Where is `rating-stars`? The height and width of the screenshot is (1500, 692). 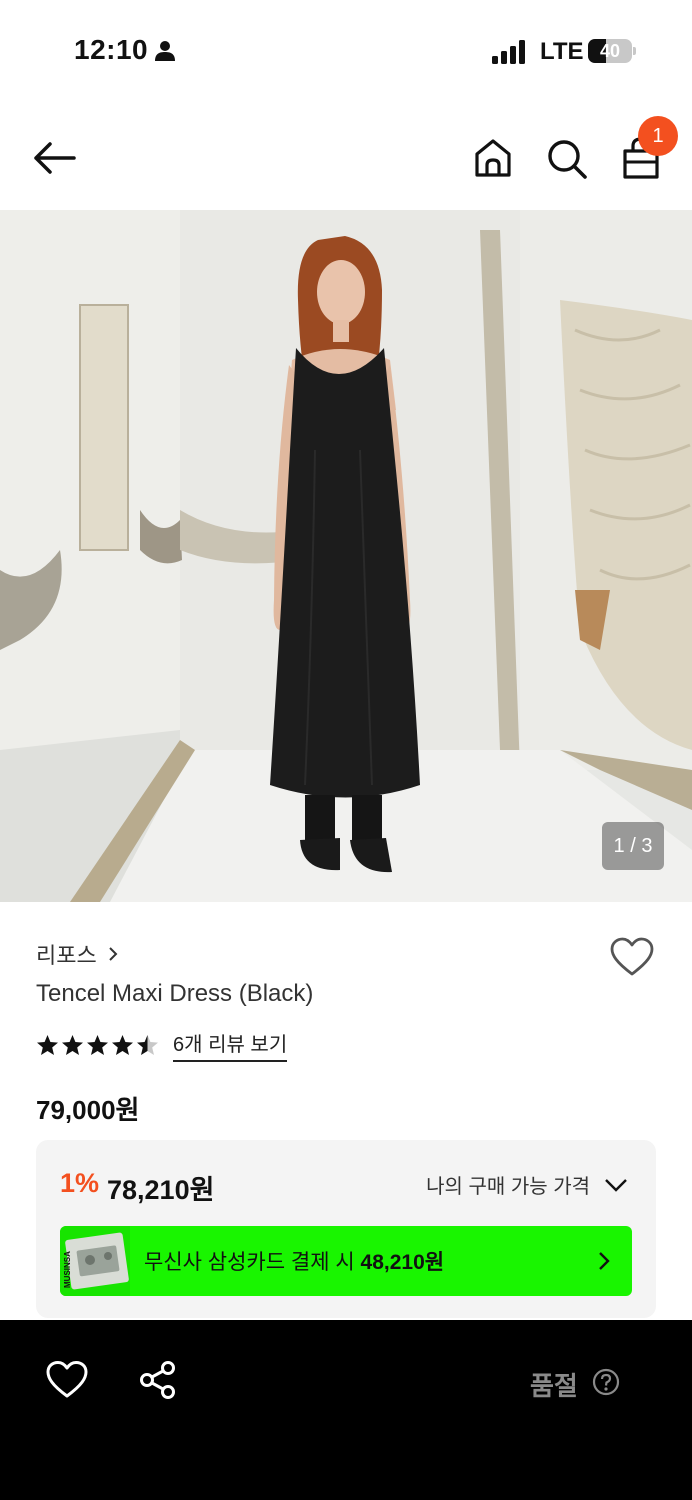 rating-stars is located at coordinates (97, 1045).